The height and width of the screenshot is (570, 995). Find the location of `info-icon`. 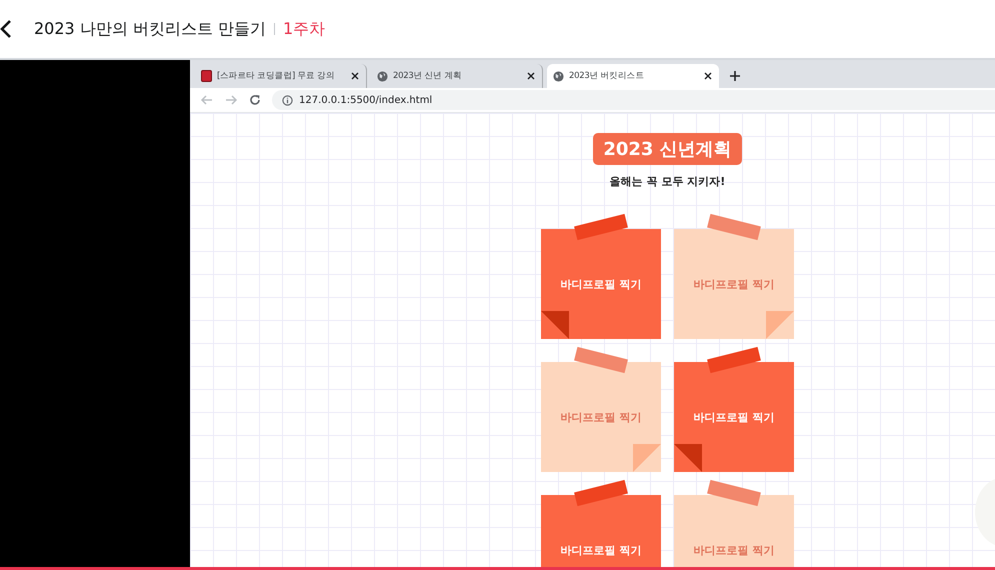

info-icon is located at coordinates (287, 100).